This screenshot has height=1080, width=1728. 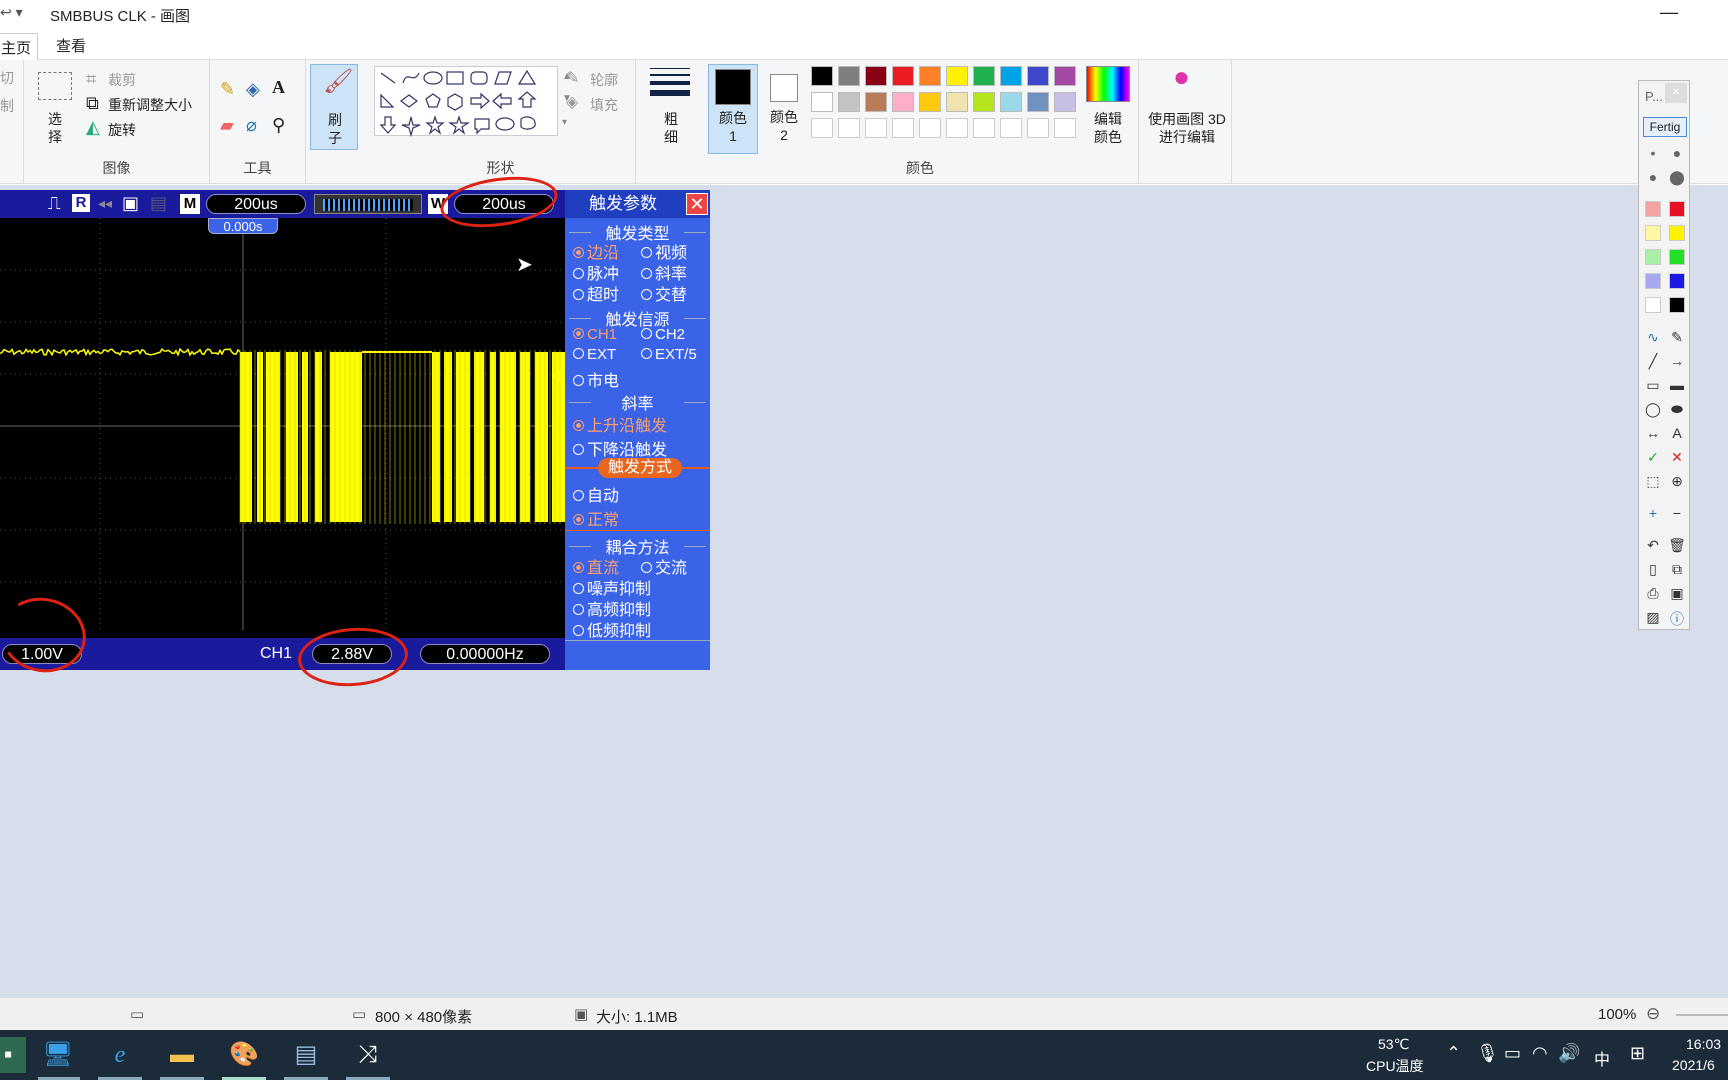 What do you see at coordinates (7, 78) in the screenshot?
I see `cut-button: 切` at bounding box center [7, 78].